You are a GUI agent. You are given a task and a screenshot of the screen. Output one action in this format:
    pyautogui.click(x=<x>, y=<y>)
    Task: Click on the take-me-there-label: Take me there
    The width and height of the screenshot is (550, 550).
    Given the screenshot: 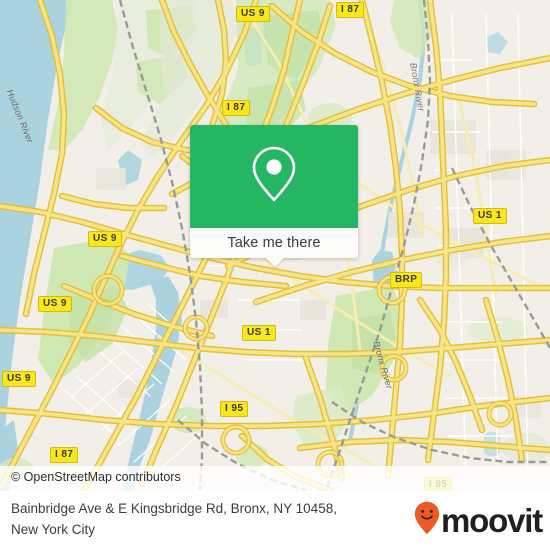 What is the action you would take?
    pyautogui.click(x=274, y=243)
    